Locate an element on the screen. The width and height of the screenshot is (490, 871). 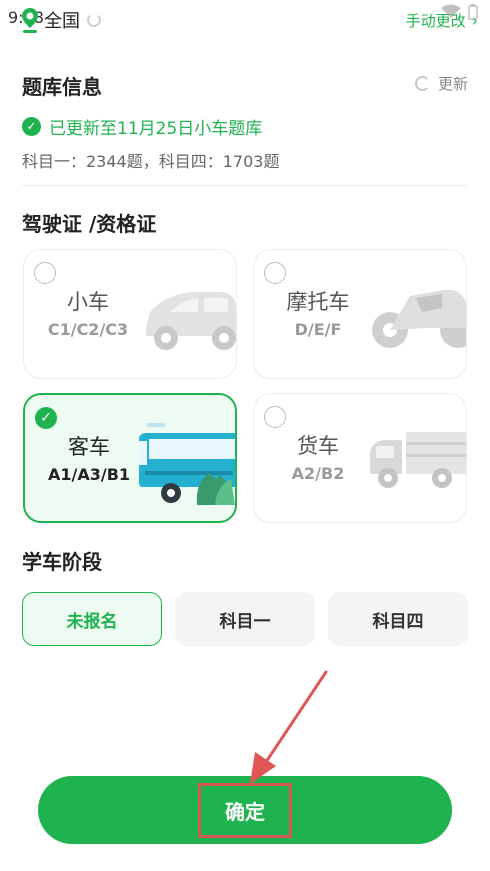
truck-icon is located at coordinates (418, 460).